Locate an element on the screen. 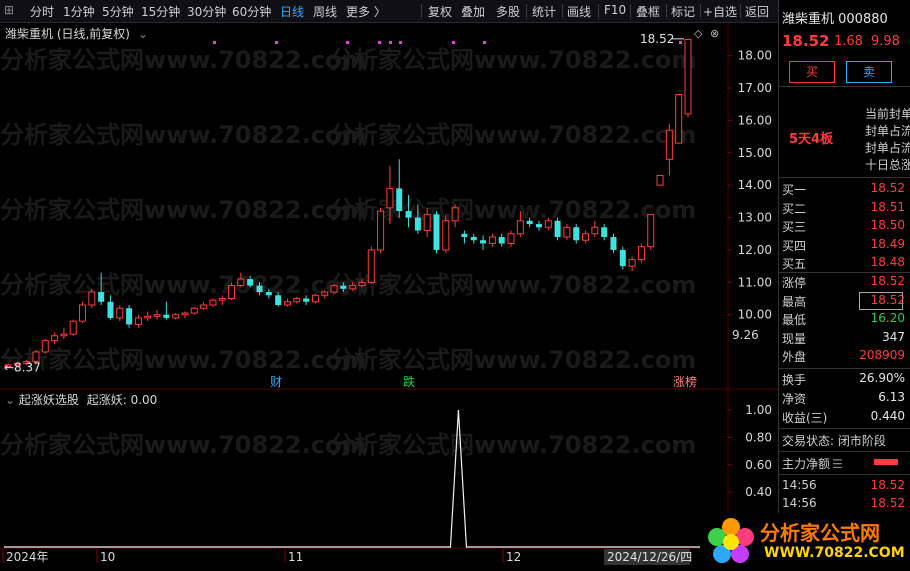  sell-button: 卖 is located at coordinates (869, 72).